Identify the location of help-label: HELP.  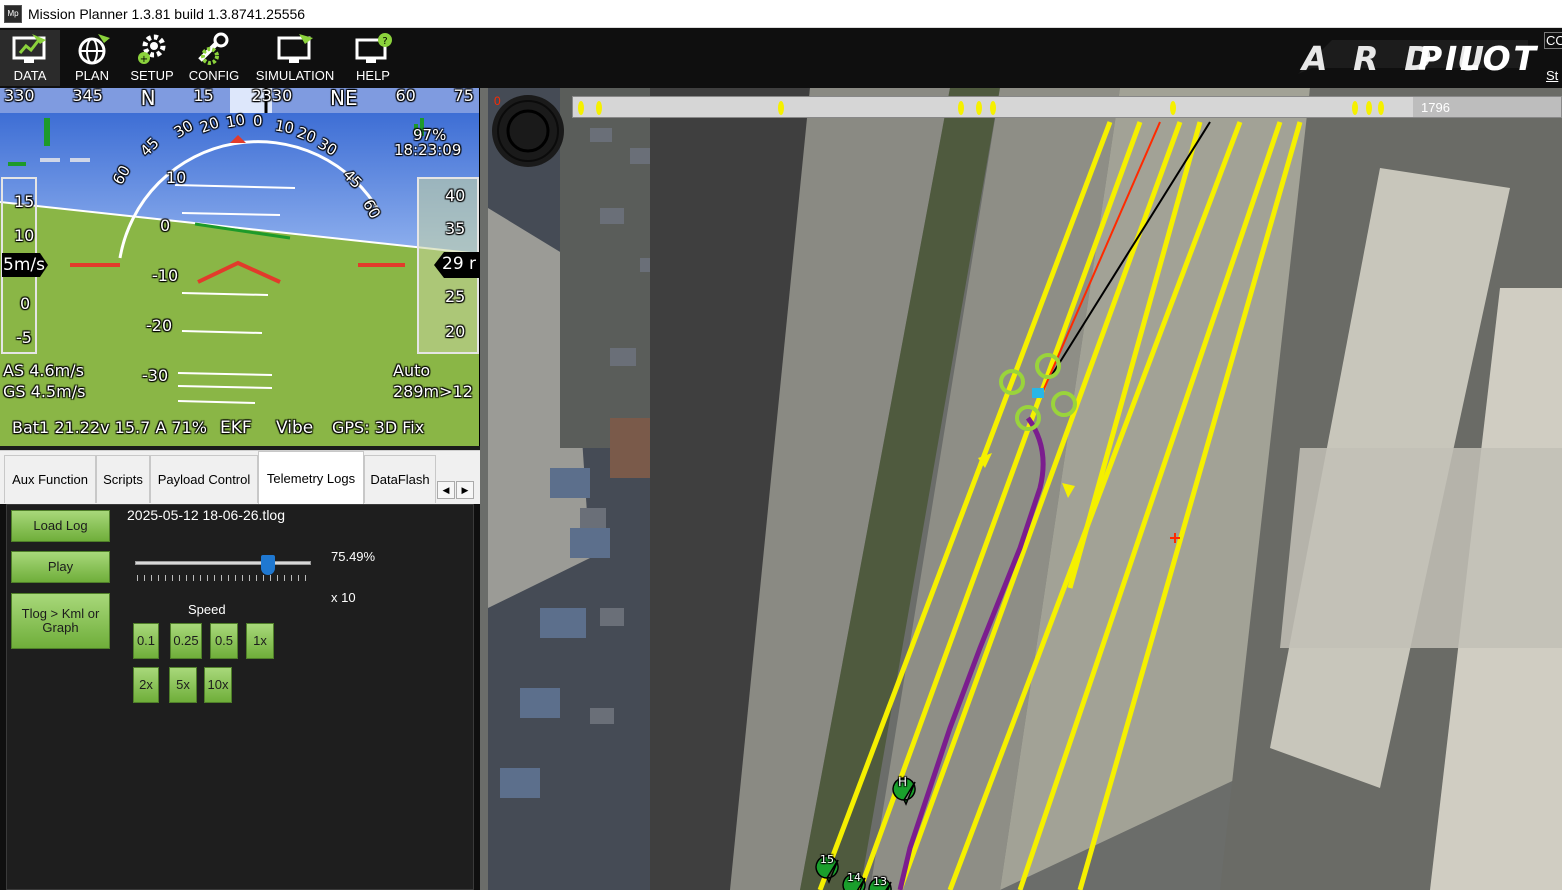
(373, 75).